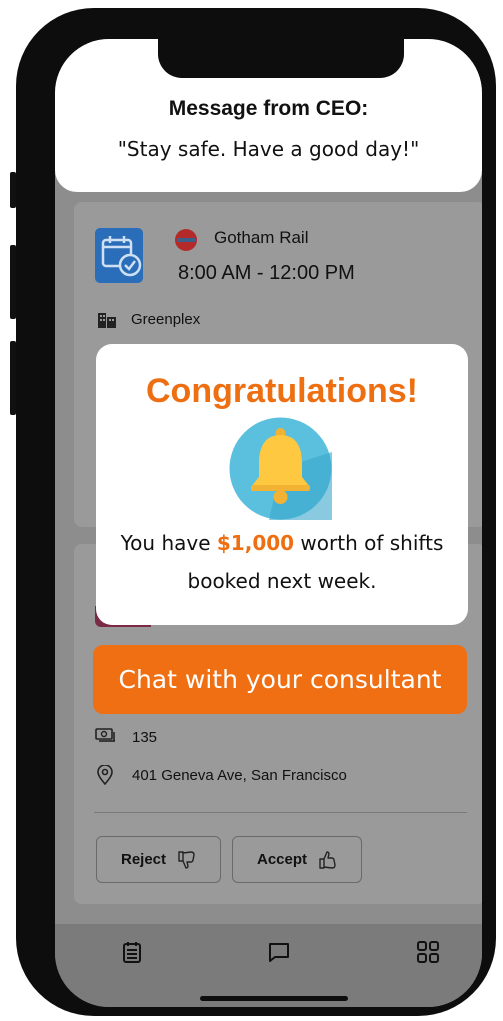 The width and height of the screenshot is (503, 1021). Describe the element at coordinates (281, 47) in the screenshot. I see `notch` at that location.